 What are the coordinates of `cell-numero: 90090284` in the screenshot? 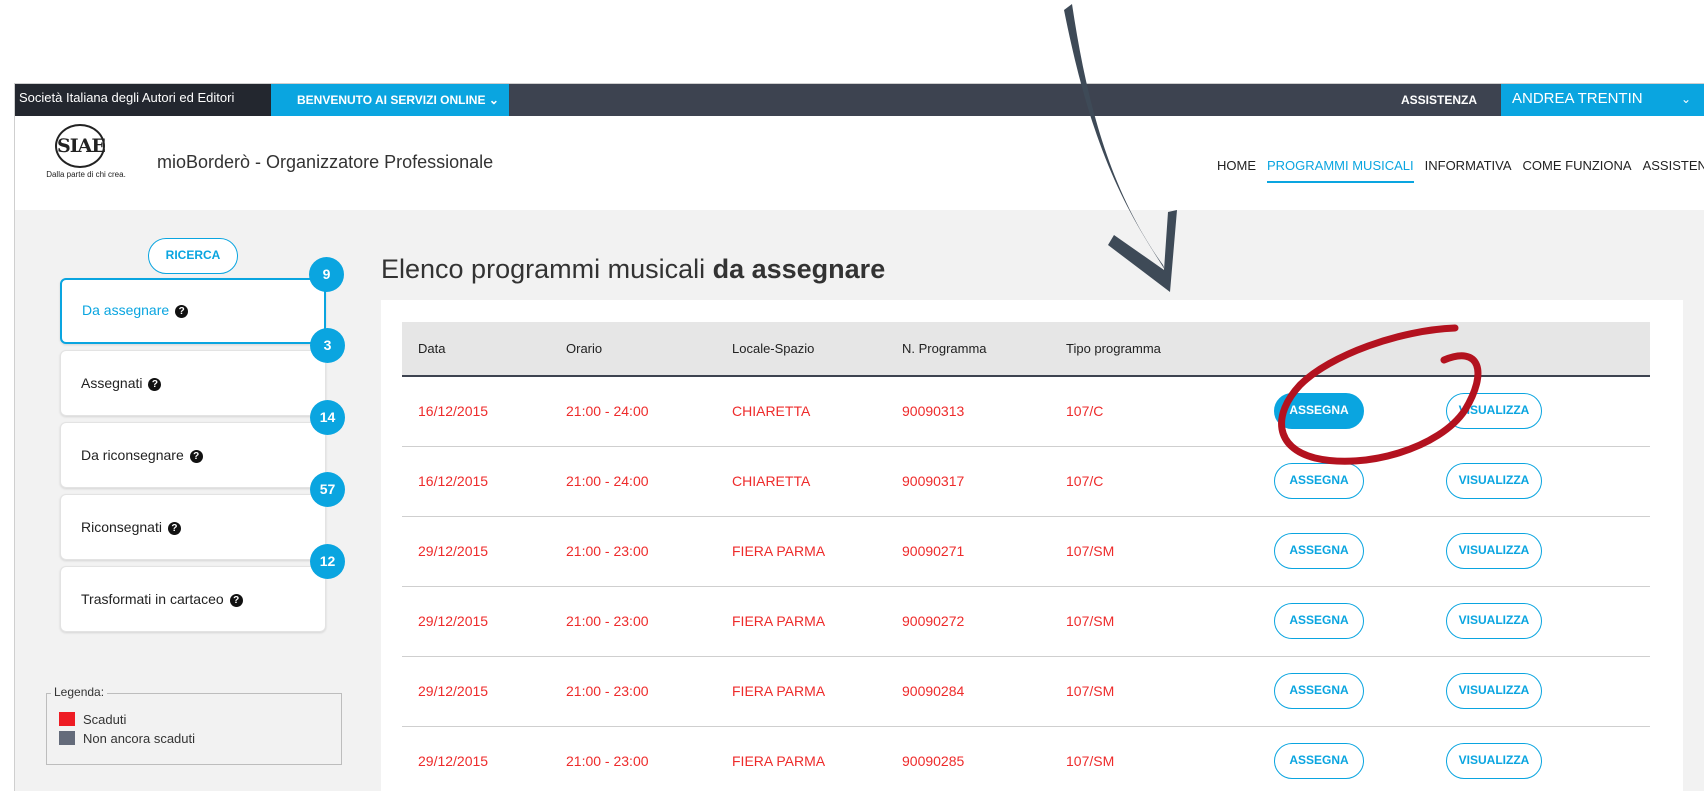 It's located at (968, 691).